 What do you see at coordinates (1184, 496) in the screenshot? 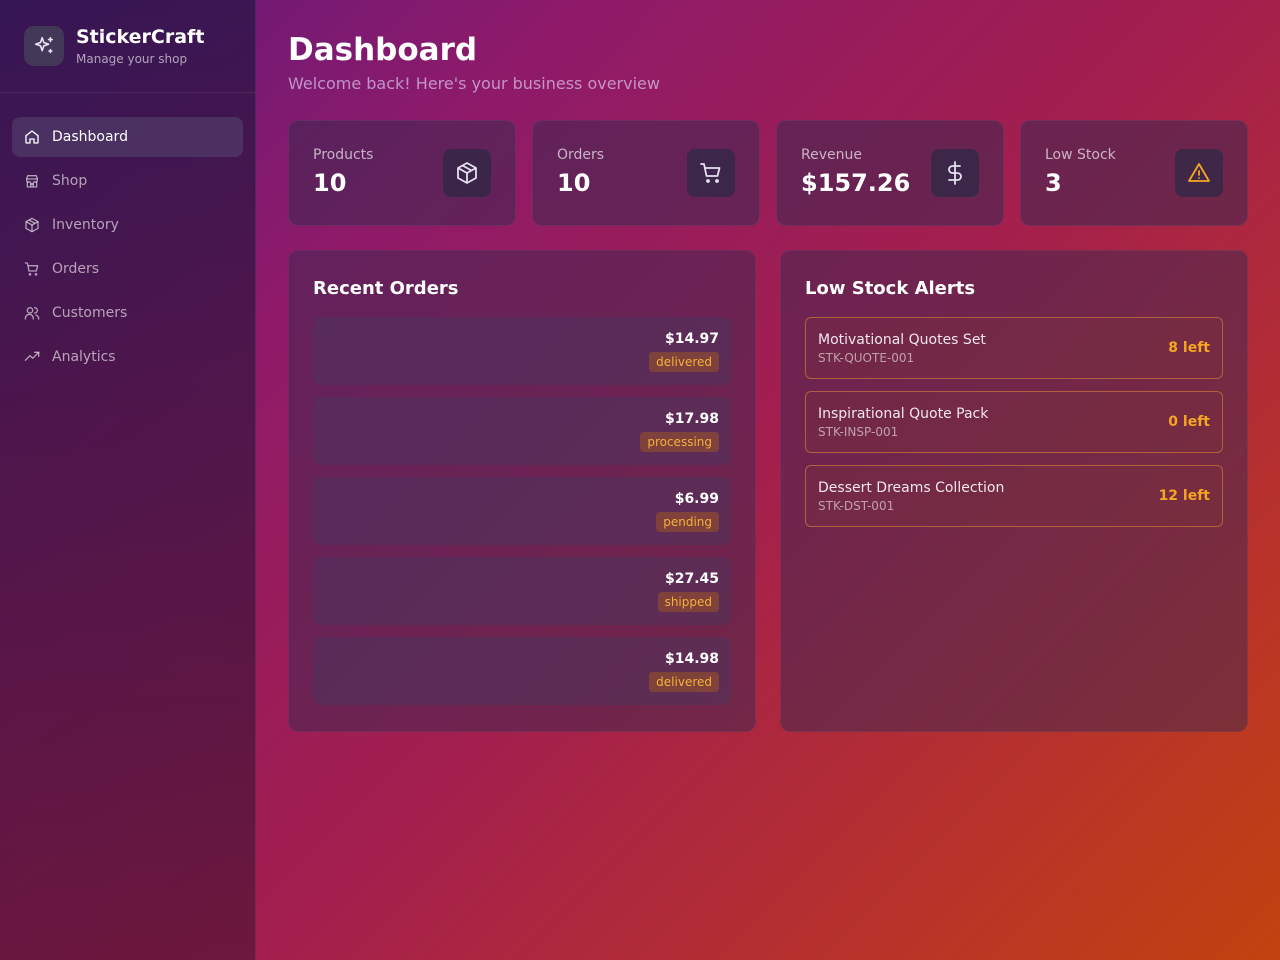
I see `stock-count: 12 left` at bounding box center [1184, 496].